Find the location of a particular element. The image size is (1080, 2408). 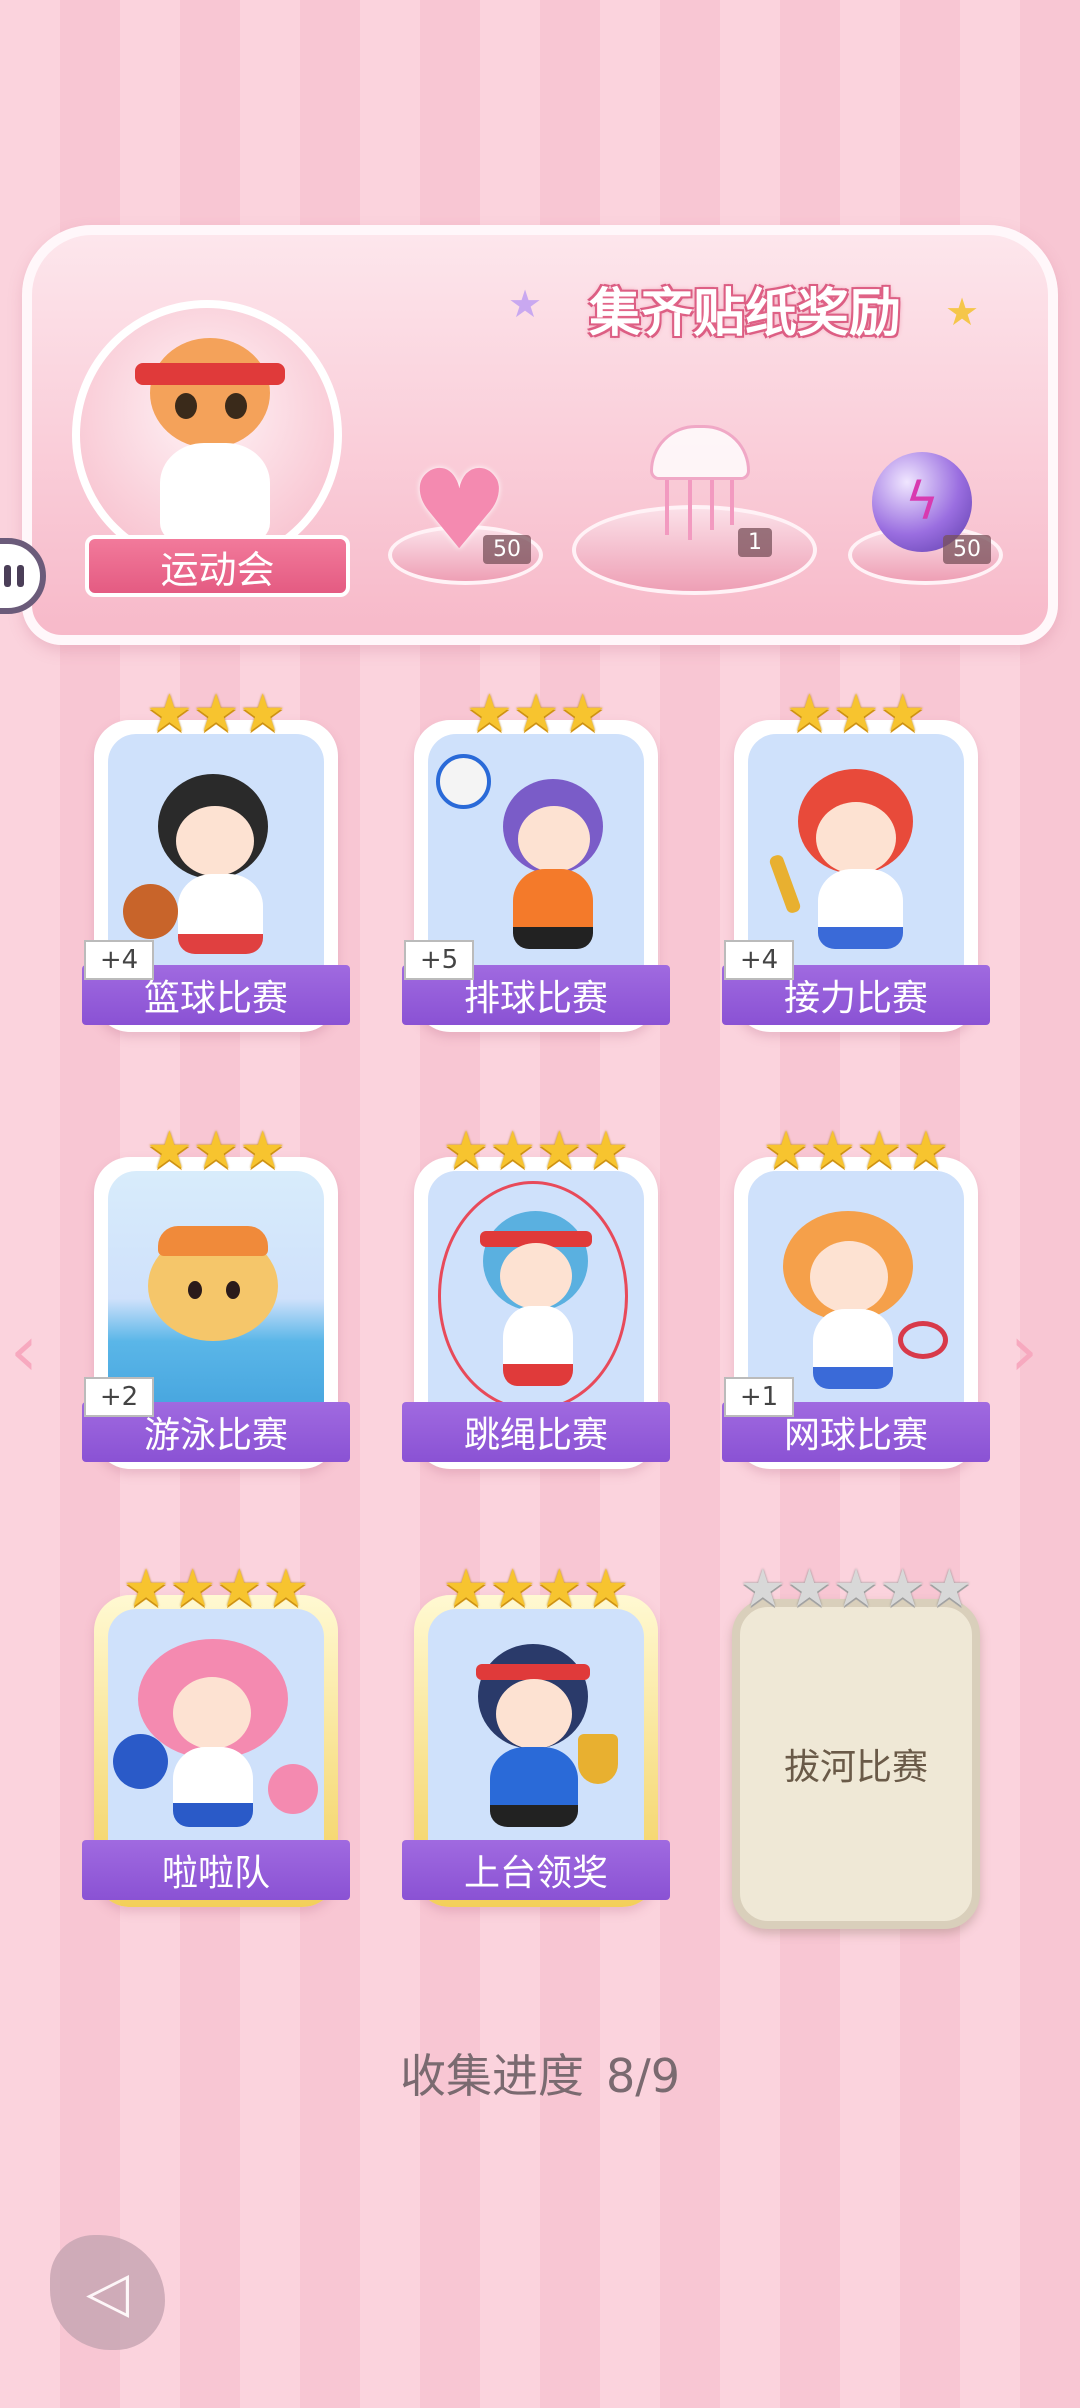

event-name-ribbon: 运动会 is located at coordinates (217, 566).